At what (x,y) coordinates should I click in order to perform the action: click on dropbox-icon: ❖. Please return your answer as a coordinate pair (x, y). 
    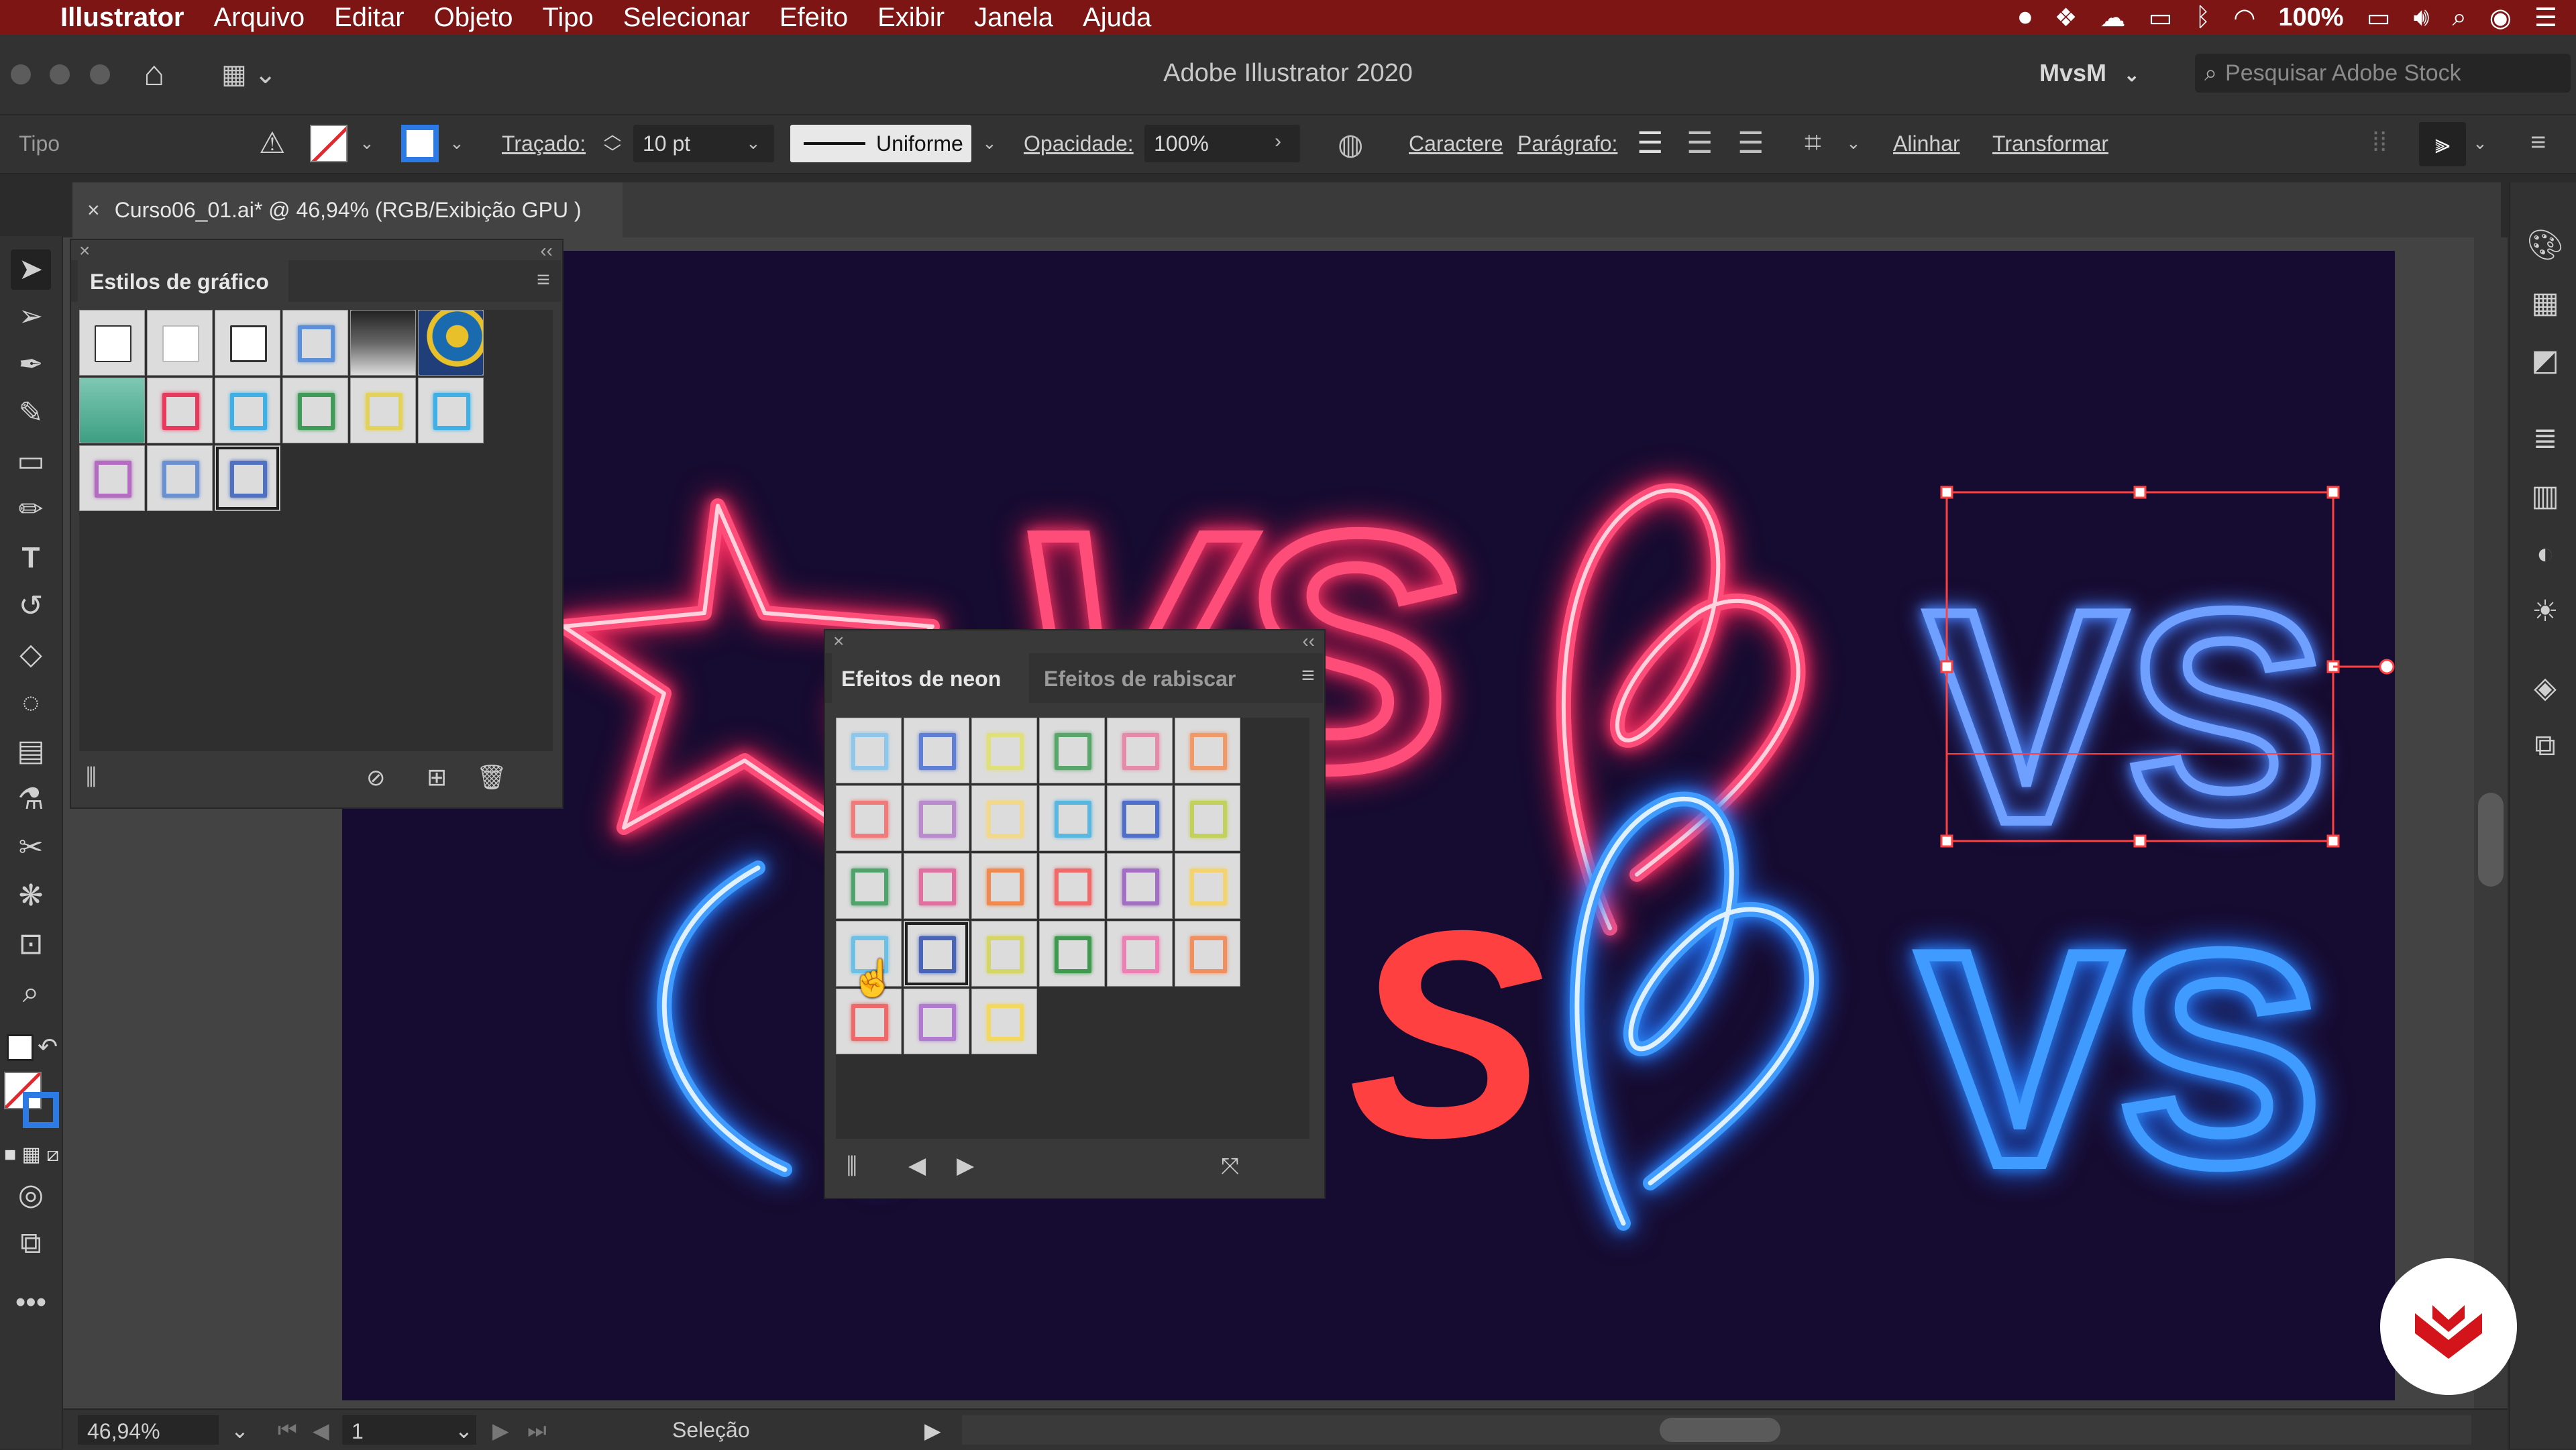
    Looking at the image, I should click on (2065, 18).